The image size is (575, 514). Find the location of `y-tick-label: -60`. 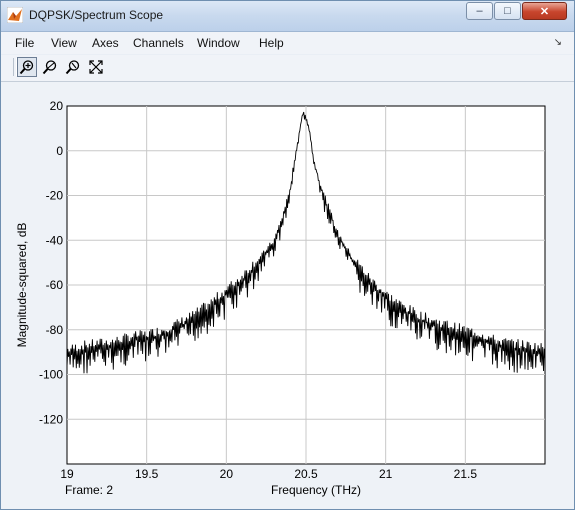

y-tick-label: -60 is located at coordinates (55, 285).